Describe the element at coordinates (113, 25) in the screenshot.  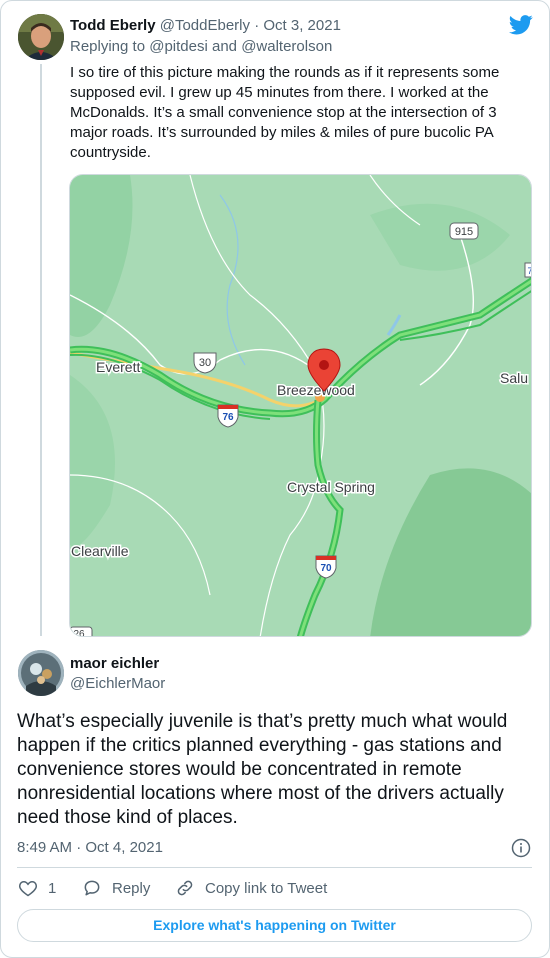
I see `author-name: Todd Eberly` at that location.